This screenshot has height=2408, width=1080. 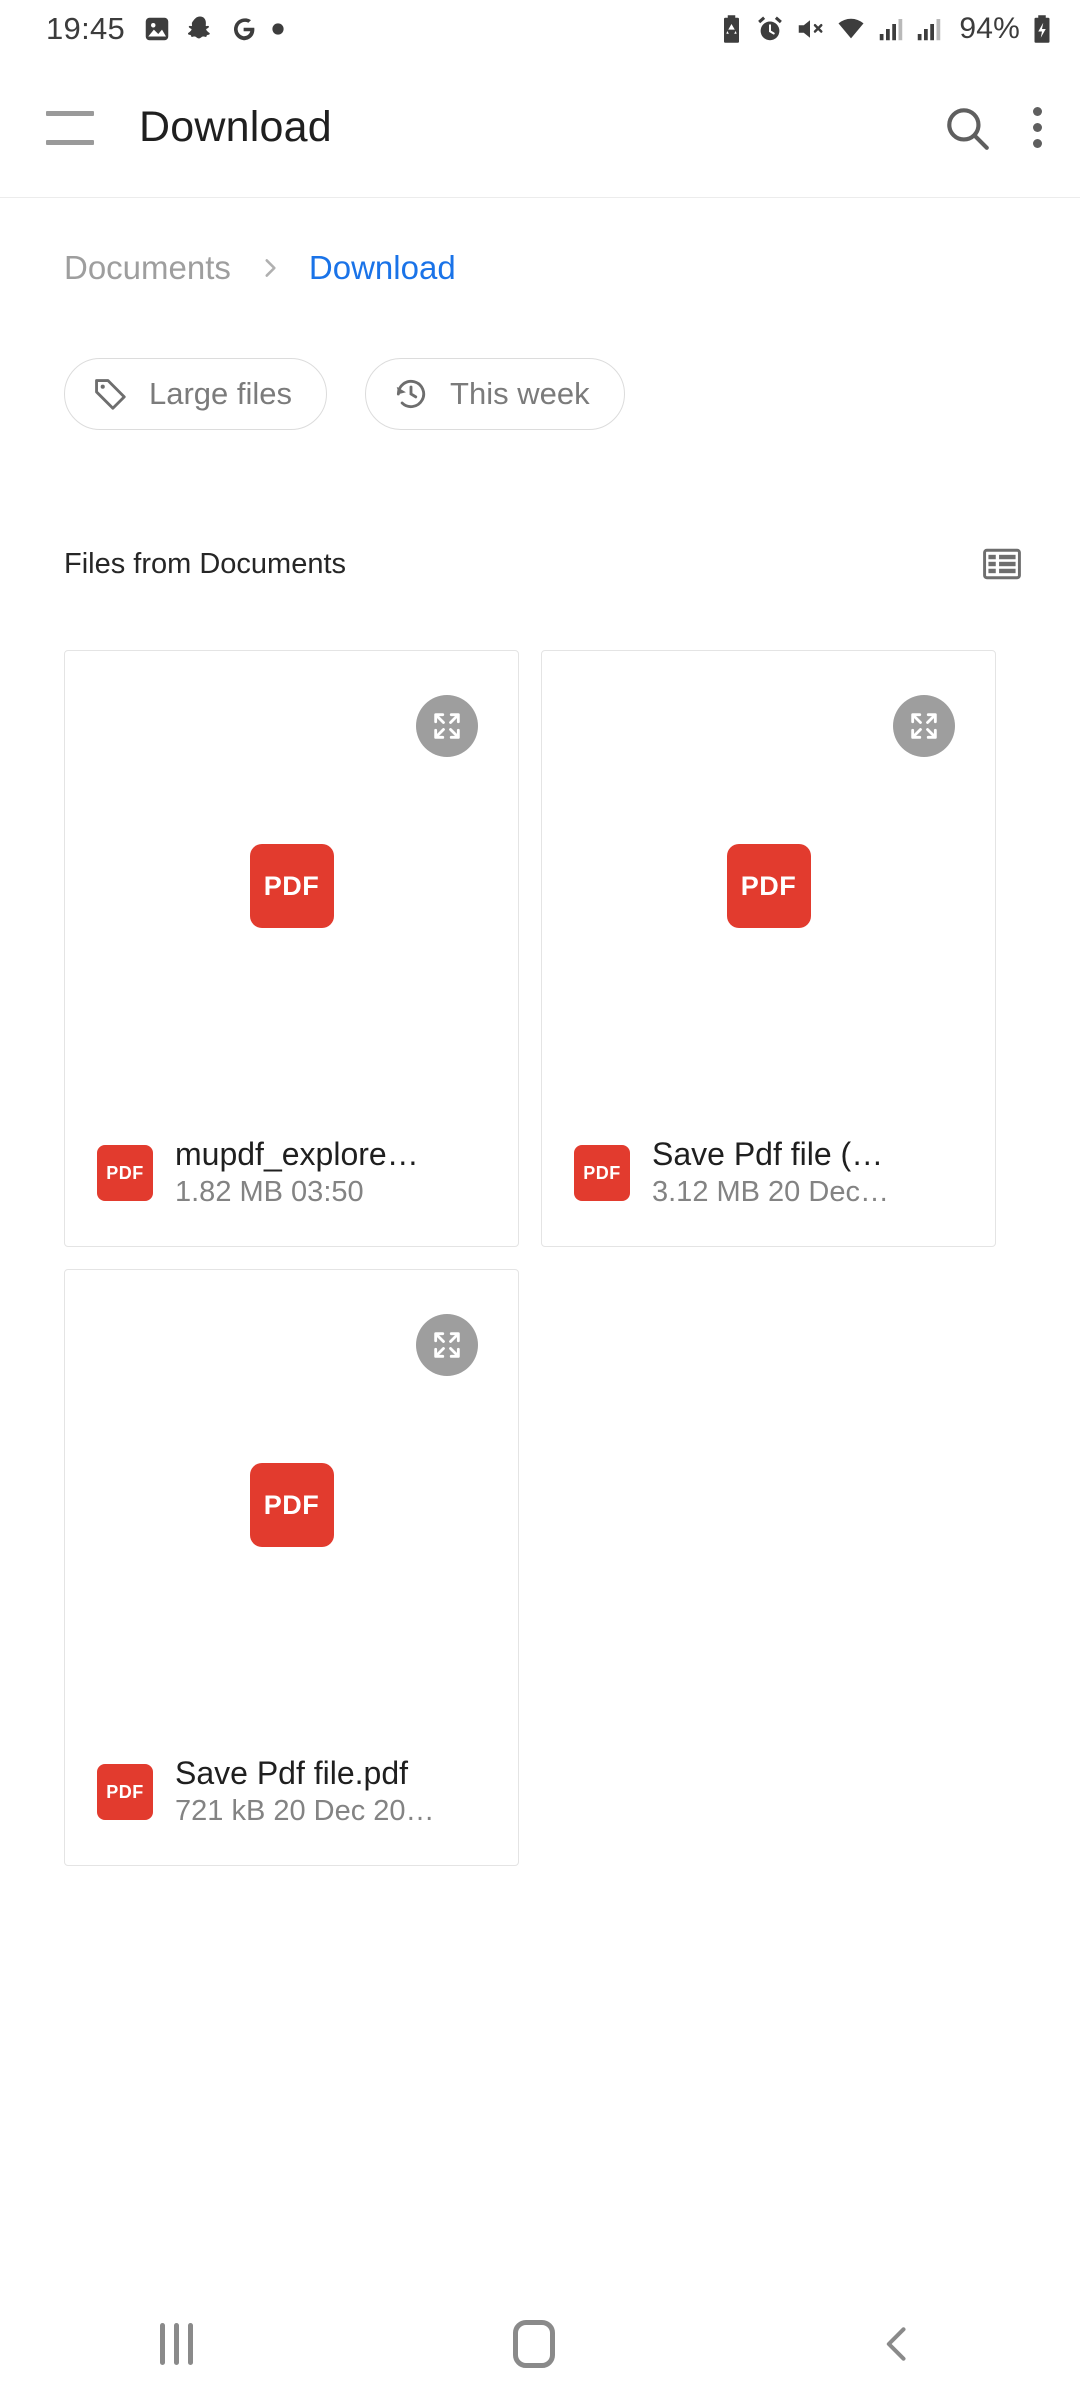 I want to click on status-bar-system-icons: 94%, so click(x=886, y=29).